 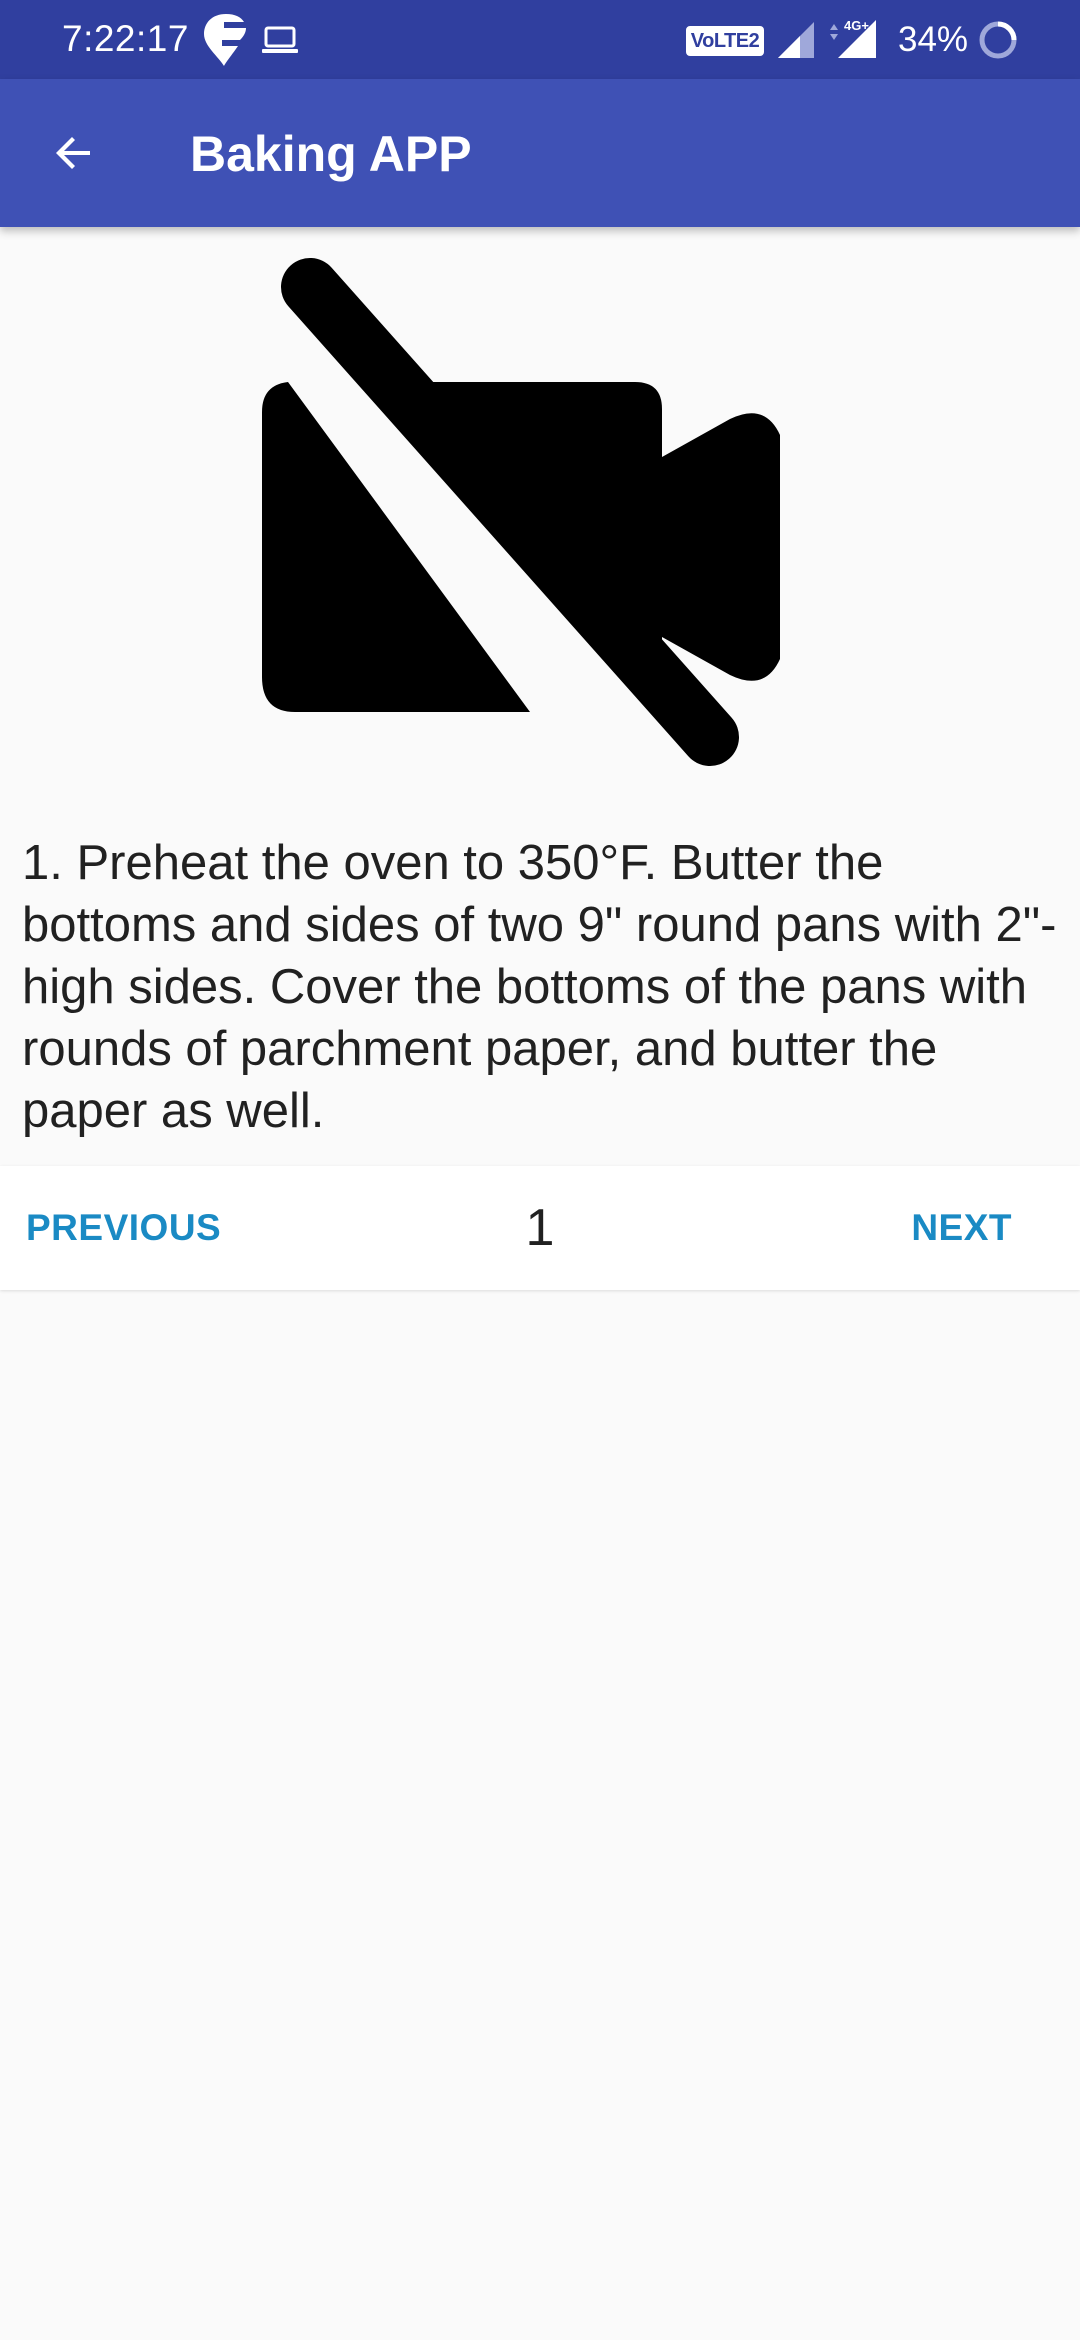 I want to click on step-navigation: PREVIOUS 1 NEXT, so click(x=540, y=1228).